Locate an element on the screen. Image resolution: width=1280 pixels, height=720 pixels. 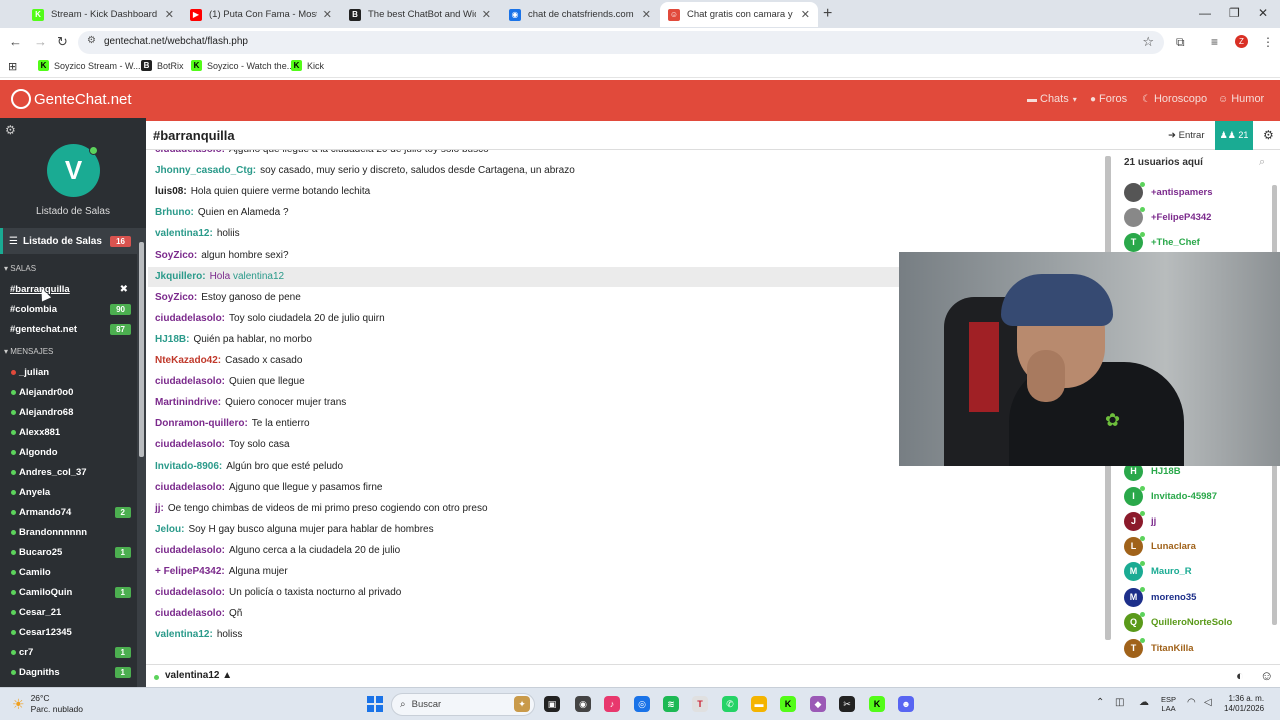
avatar: V is located at coordinates (73, 170).